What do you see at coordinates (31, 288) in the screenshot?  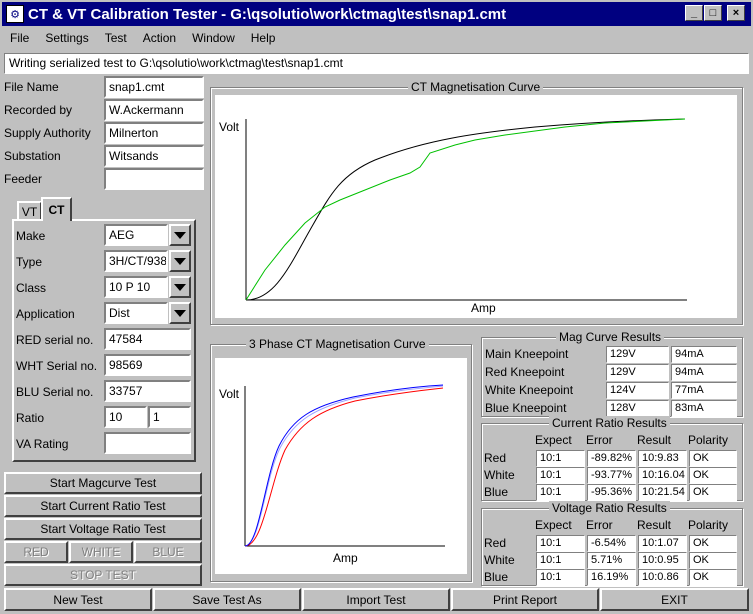 I see `class-label: Class` at bounding box center [31, 288].